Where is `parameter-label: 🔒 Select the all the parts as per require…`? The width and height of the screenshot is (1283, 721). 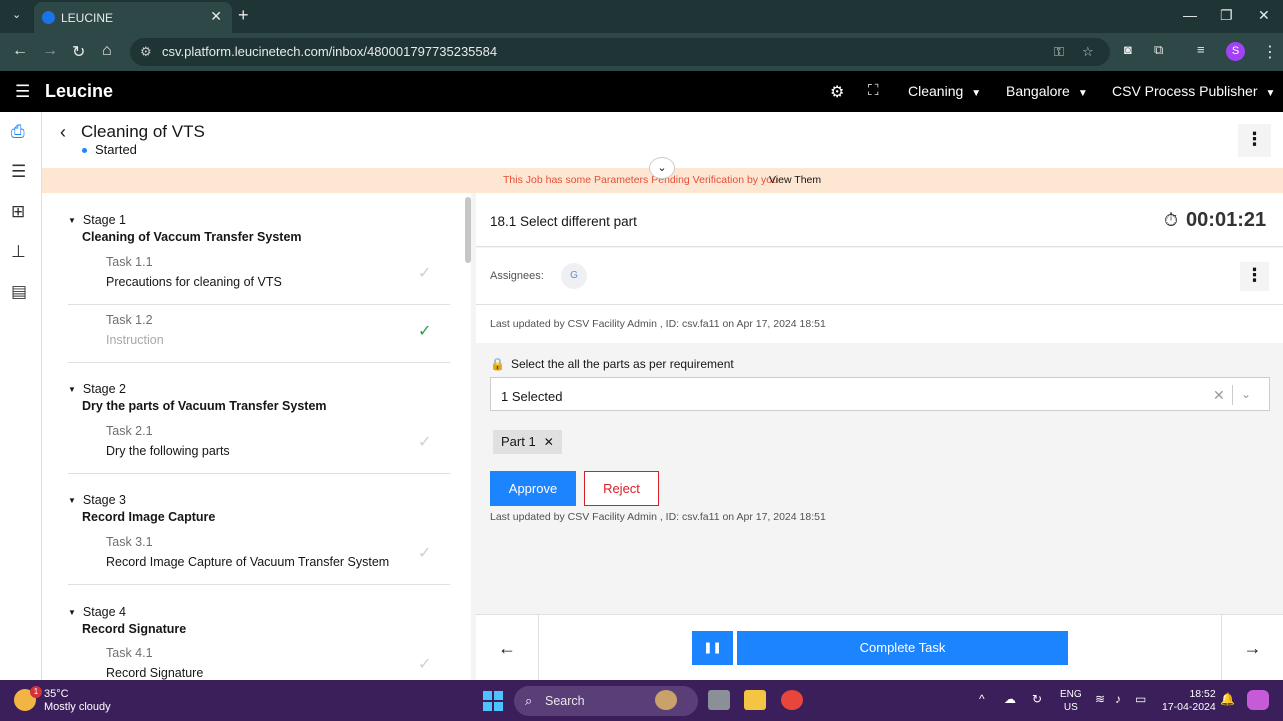
parameter-label: 🔒 Select the all the parts as per require… is located at coordinates (612, 364).